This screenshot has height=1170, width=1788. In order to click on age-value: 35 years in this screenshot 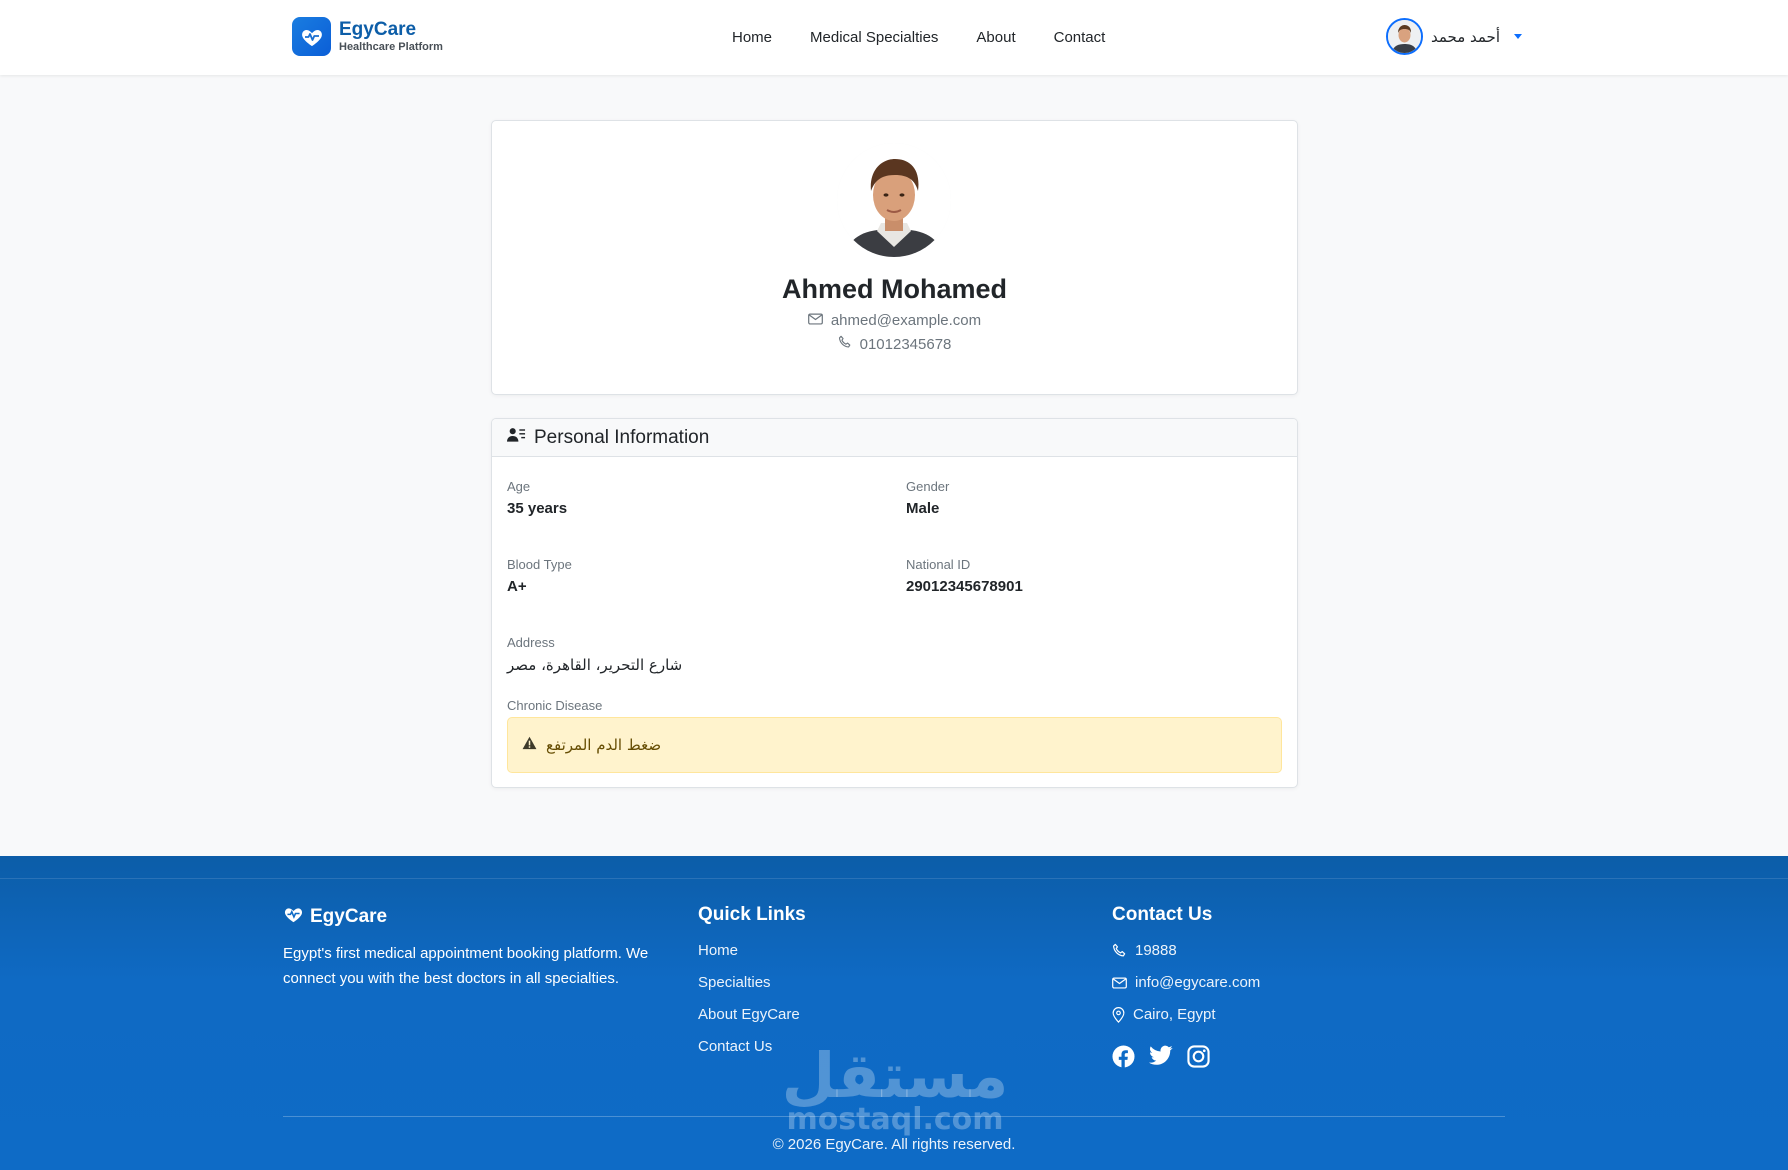, I will do `click(537, 508)`.